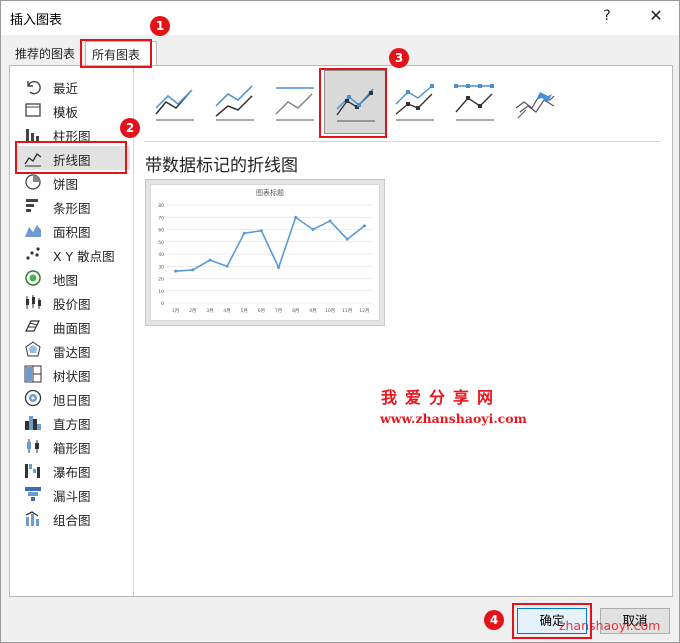  I want to click on folder-icon, so click(33, 110).